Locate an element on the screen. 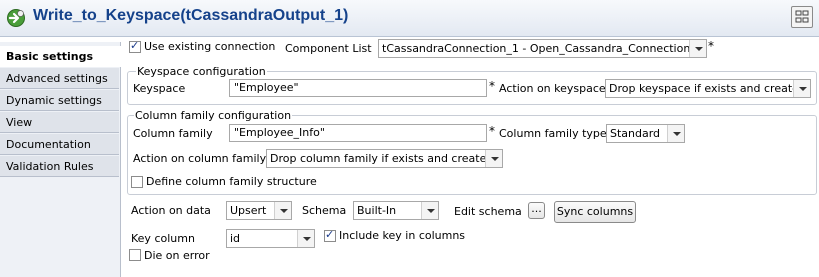 This screenshot has width=819, height=277. tab-label: View is located at coordinates (19, 122).